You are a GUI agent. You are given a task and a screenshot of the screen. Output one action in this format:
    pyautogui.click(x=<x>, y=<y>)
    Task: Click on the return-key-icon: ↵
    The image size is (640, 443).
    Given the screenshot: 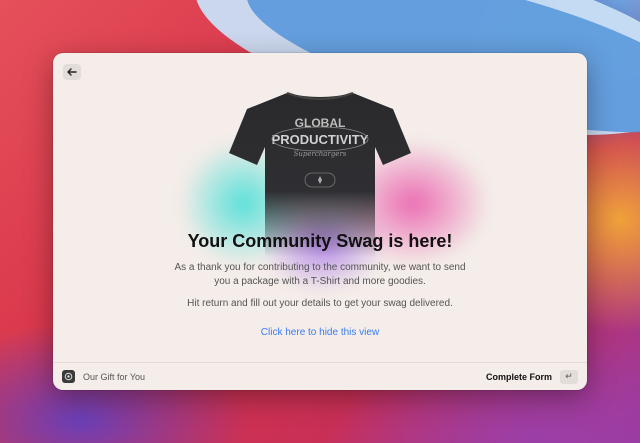 What is the action you would take?
    pyautogui.click(x=569, y=376)
    